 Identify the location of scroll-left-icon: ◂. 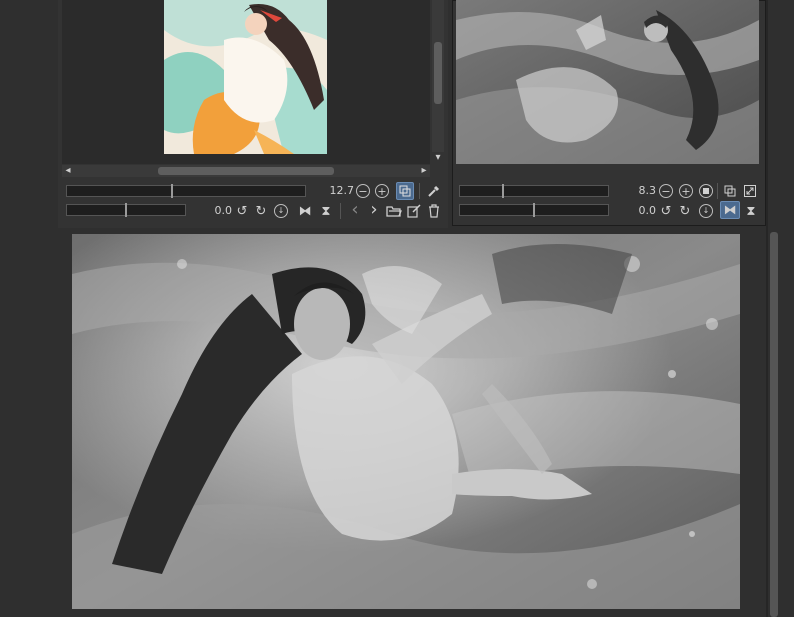
(68, 171).